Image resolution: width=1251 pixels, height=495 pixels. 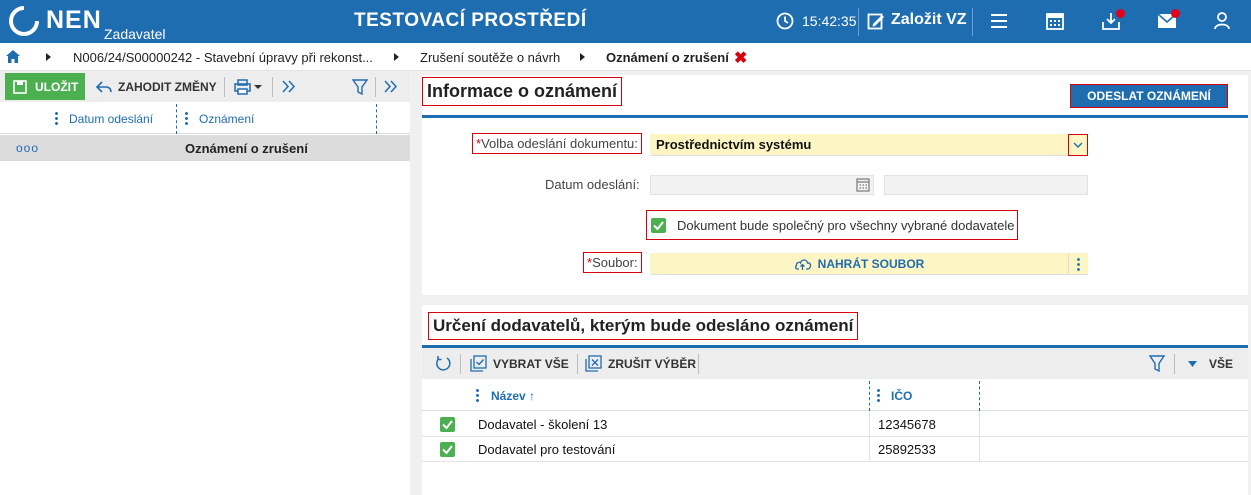 I want to click on cloud-upload-icon, so click(x=802, y=264).